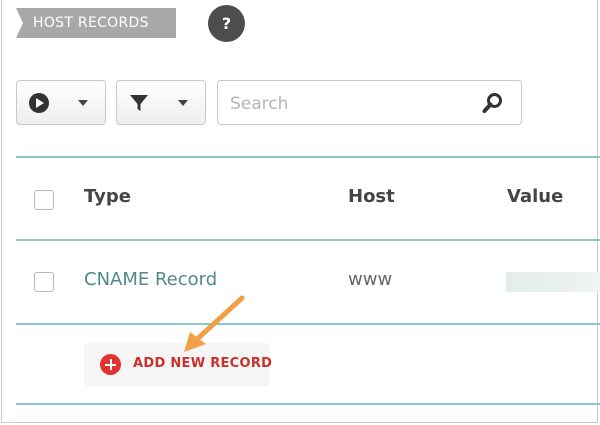  I want to click on search-icon, so click(493, 103).